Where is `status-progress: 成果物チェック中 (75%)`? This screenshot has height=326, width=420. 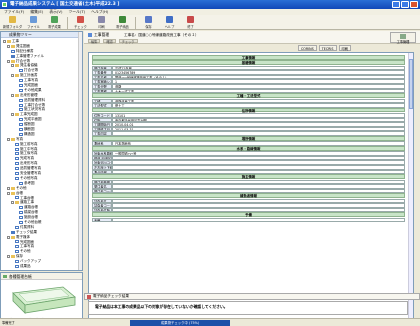 status-progress: 成果物チェック中 (75%) is located at coordinates (180, 323).